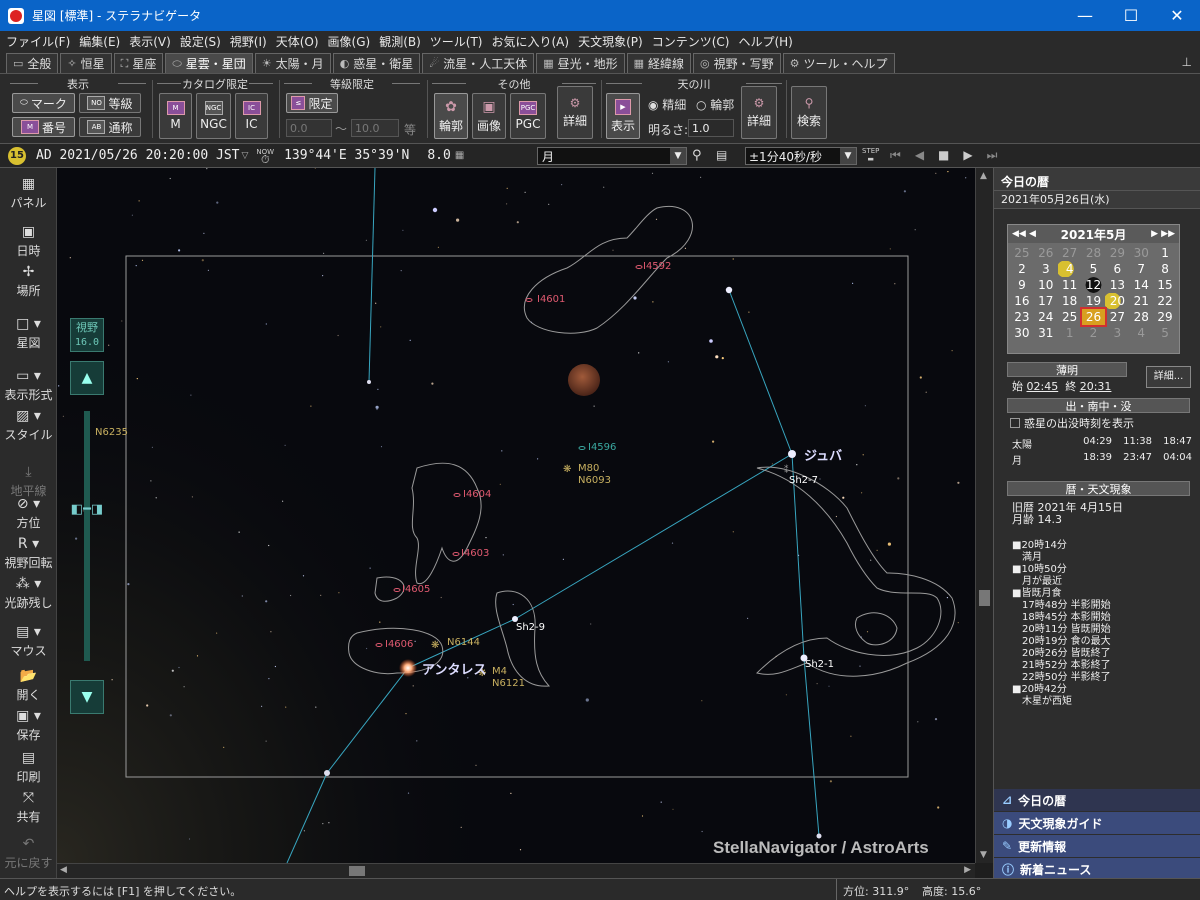 This screenshot has width=1200, height=900. I want to click on tab-9: ◎ 視野・写野, so click(737, 63).